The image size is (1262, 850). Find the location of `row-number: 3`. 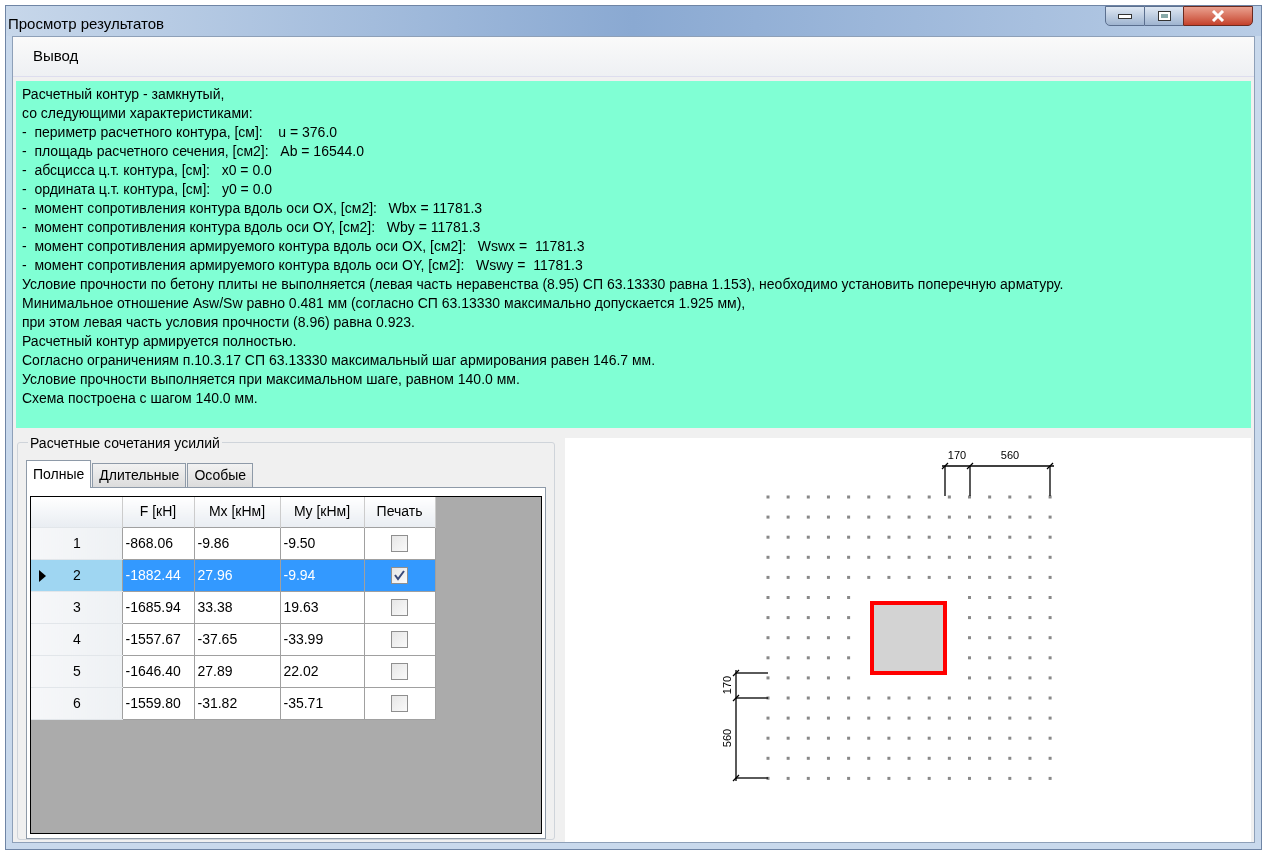

row-number: 3 is located at coordinates (77, 607).